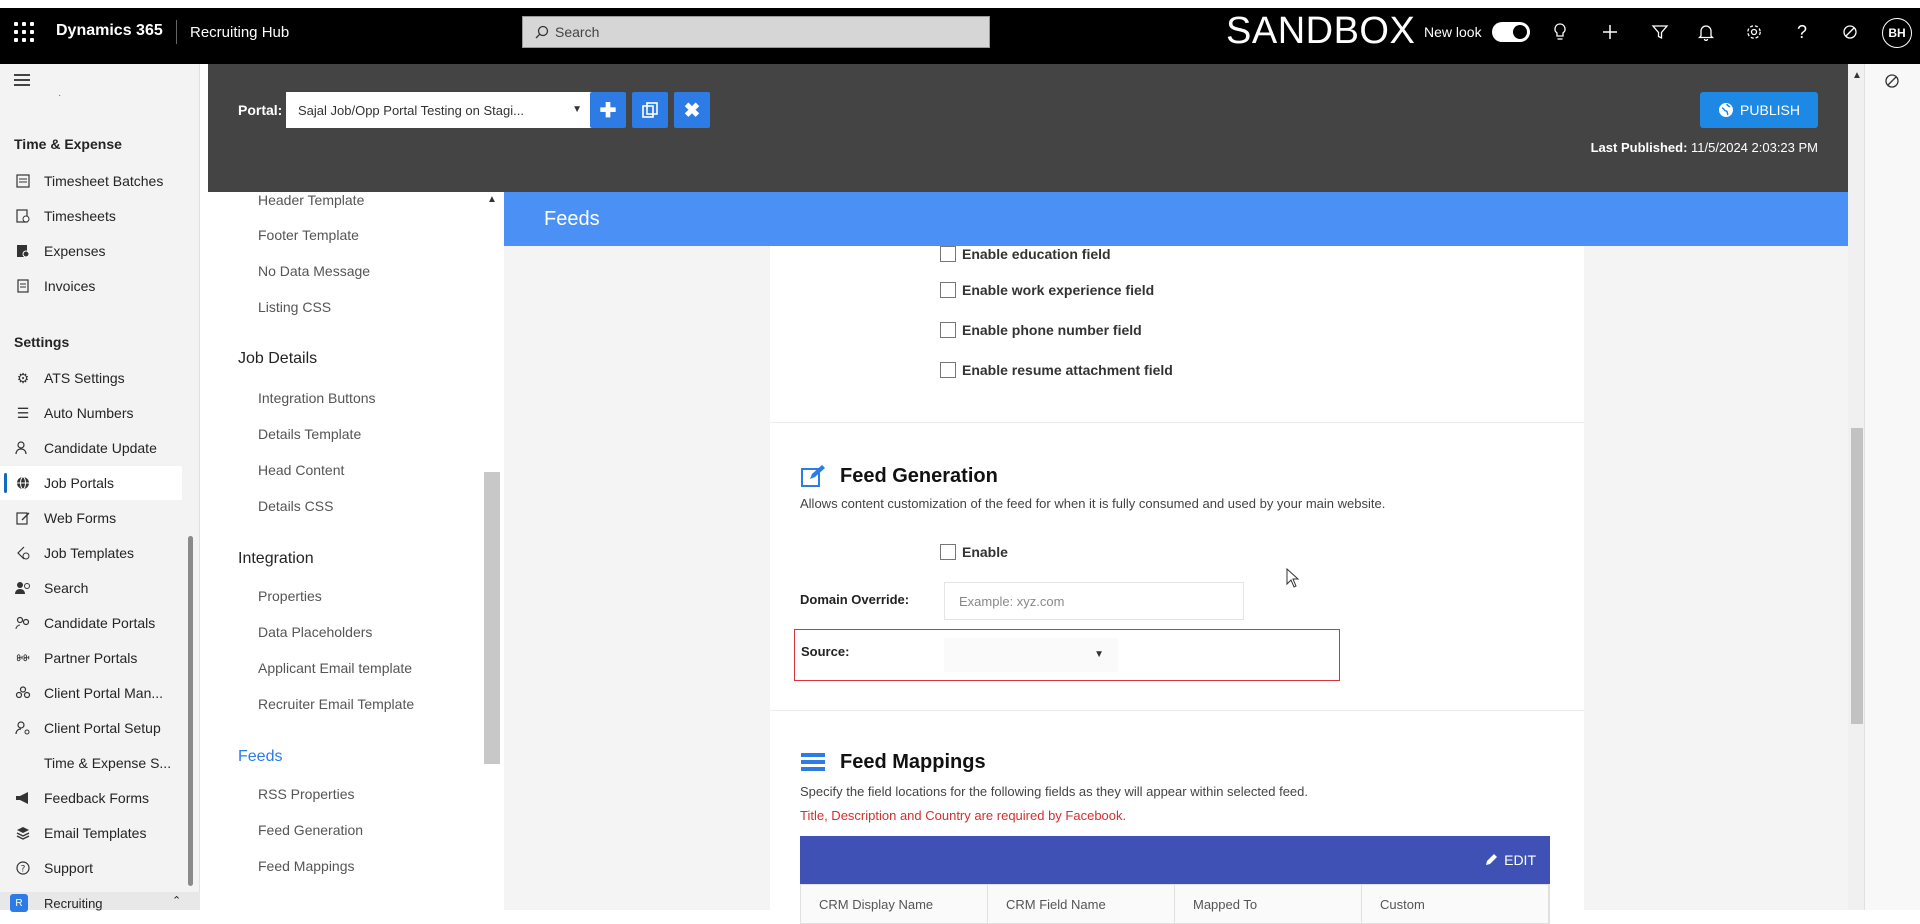 The width and height of the screenshot is (1920, 924). Describe the element at coordinates (104, 181) in the screenshot. I see `nav-item-label: Timesheet Batches` at that location.